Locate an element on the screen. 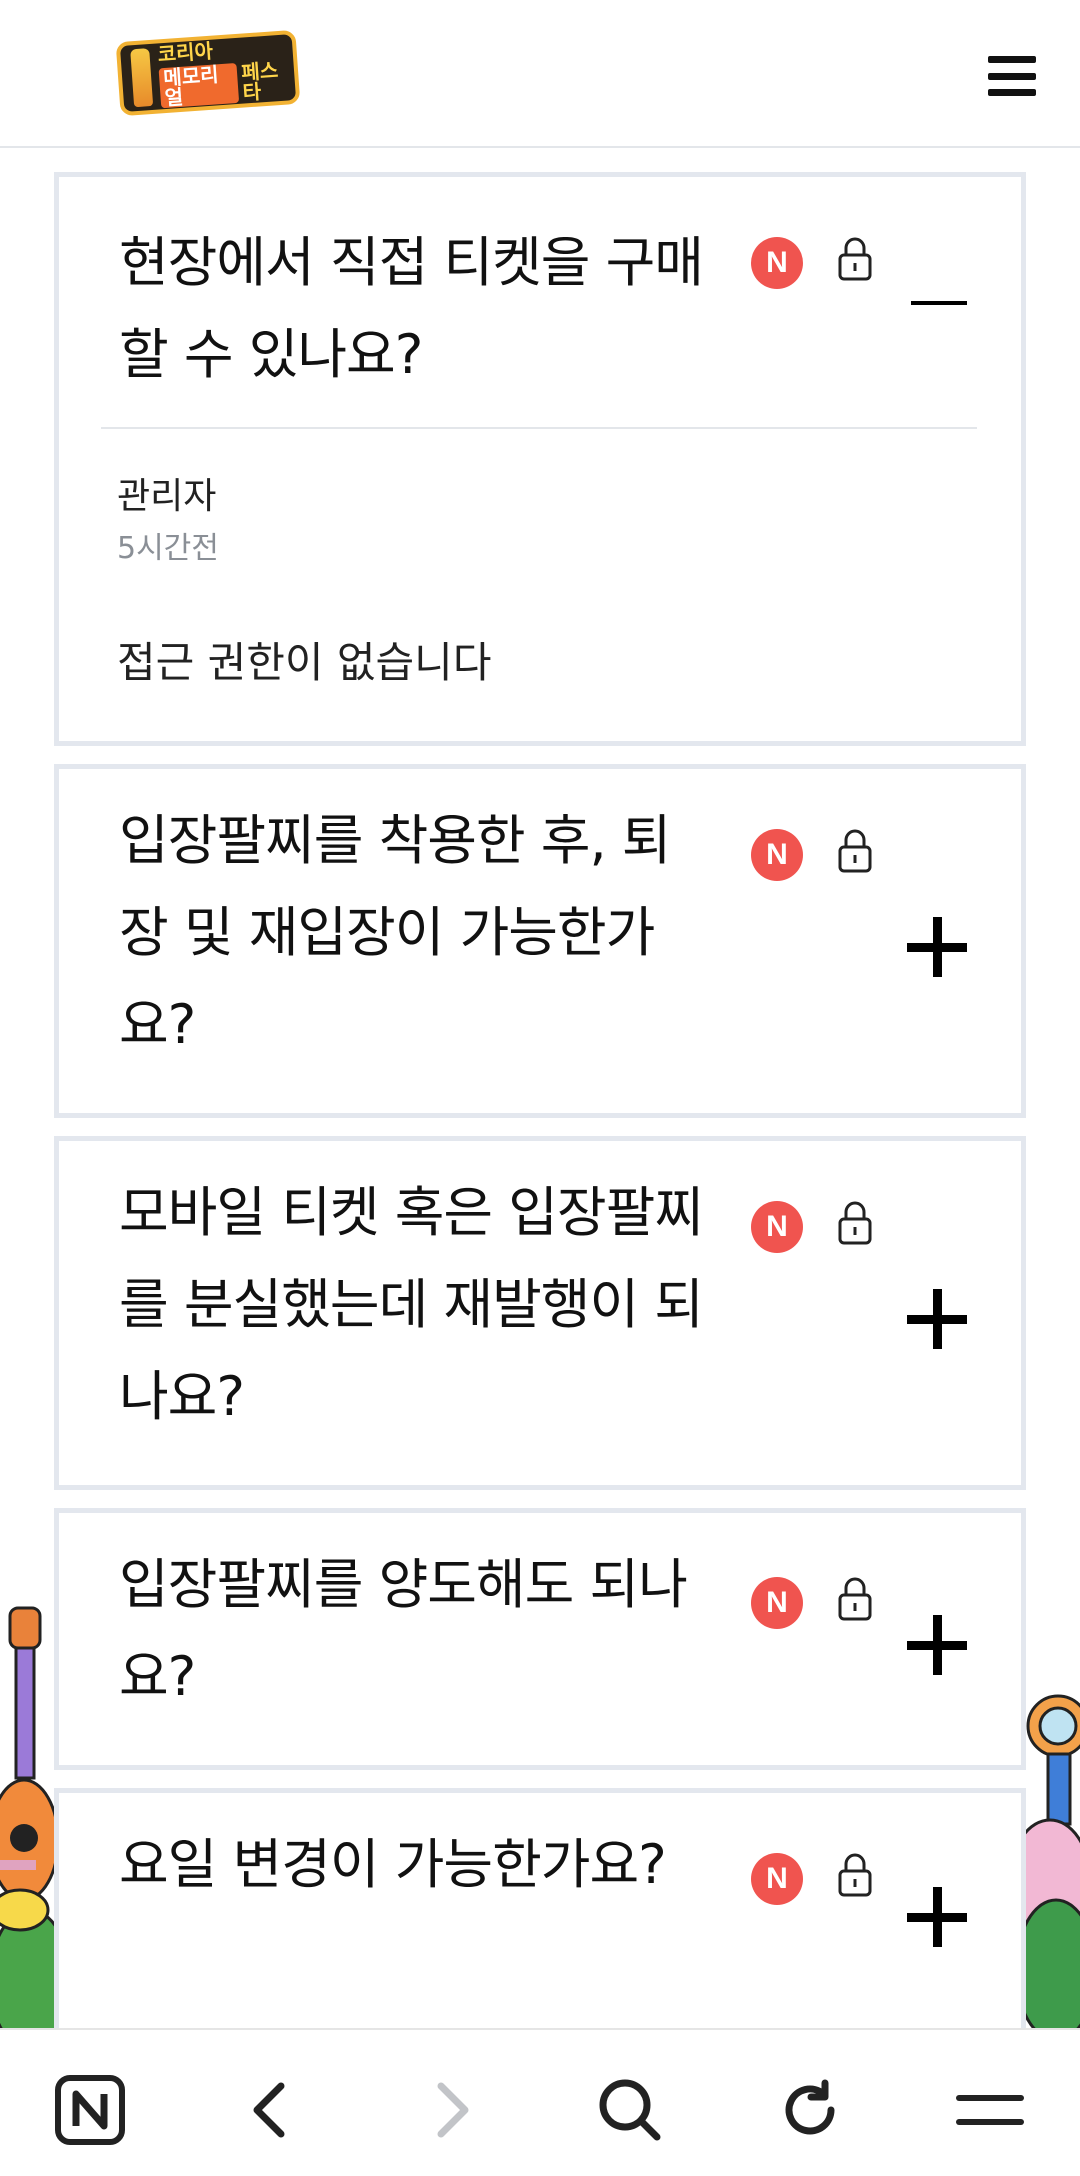  answer-author: 관리자 is located at coordinates (167, 496).